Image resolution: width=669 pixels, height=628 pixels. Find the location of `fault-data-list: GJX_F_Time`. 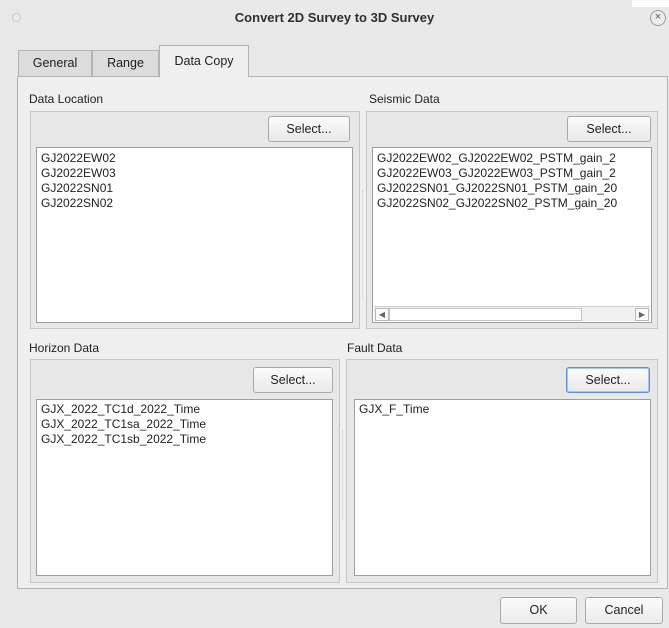

fault-data-list: GJX_F_Time is located at coordinates (502, 487).